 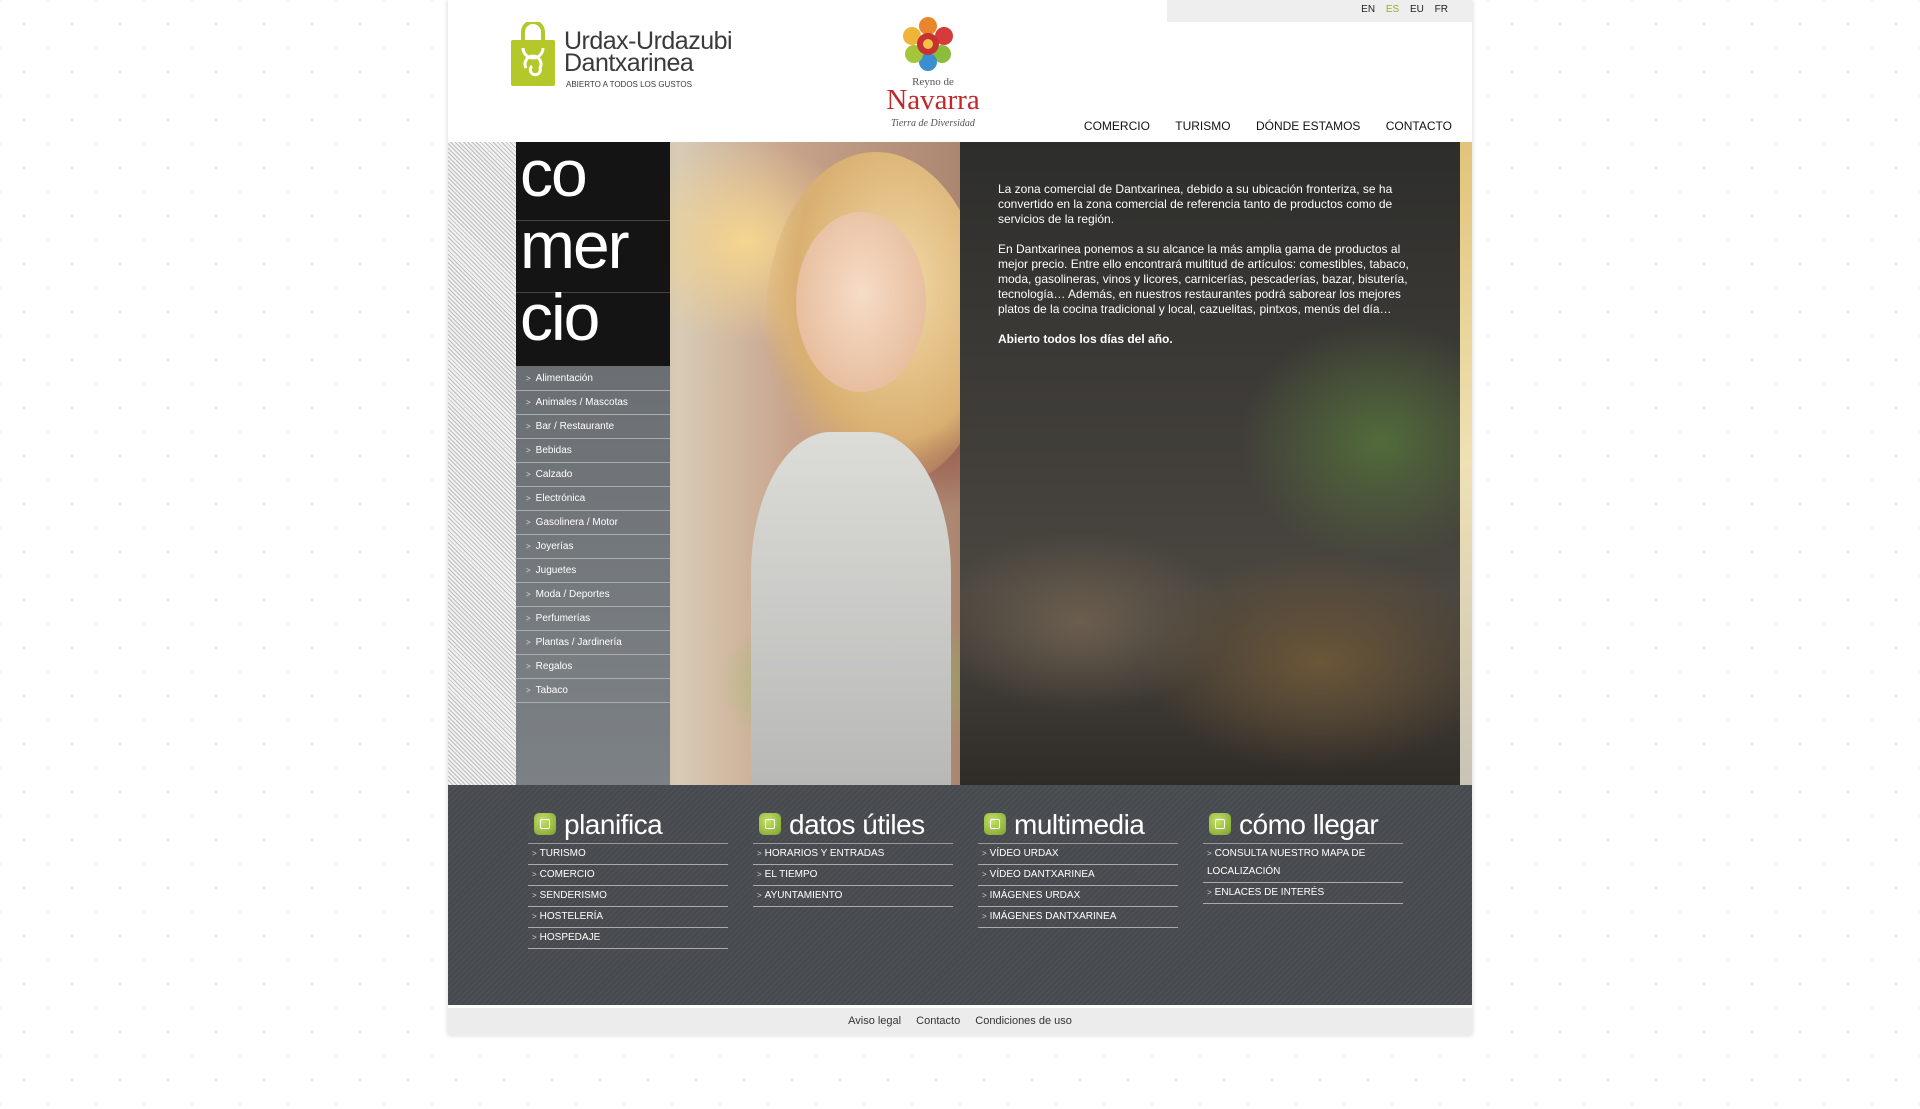 I want to click on category-item-joyerias: > Joyerías, so click(x=593, y=547).